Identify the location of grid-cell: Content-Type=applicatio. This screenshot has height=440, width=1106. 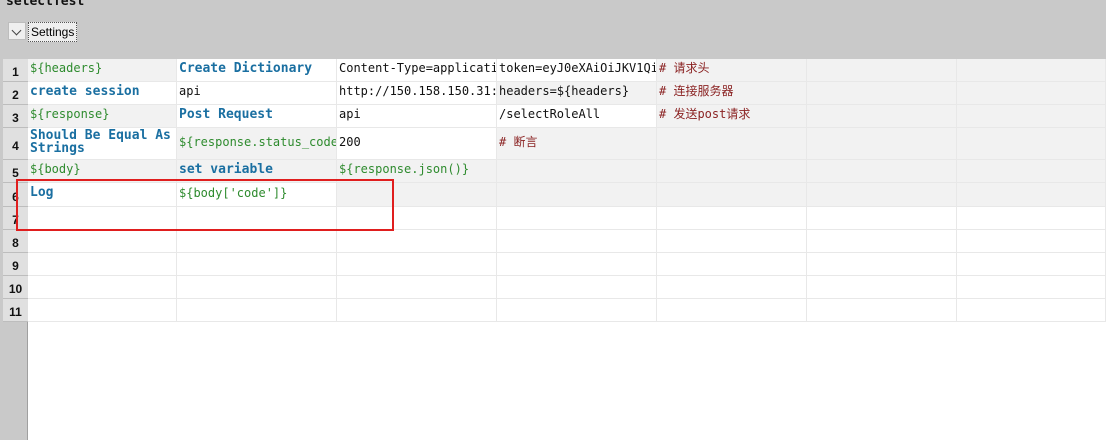
(417, 70).